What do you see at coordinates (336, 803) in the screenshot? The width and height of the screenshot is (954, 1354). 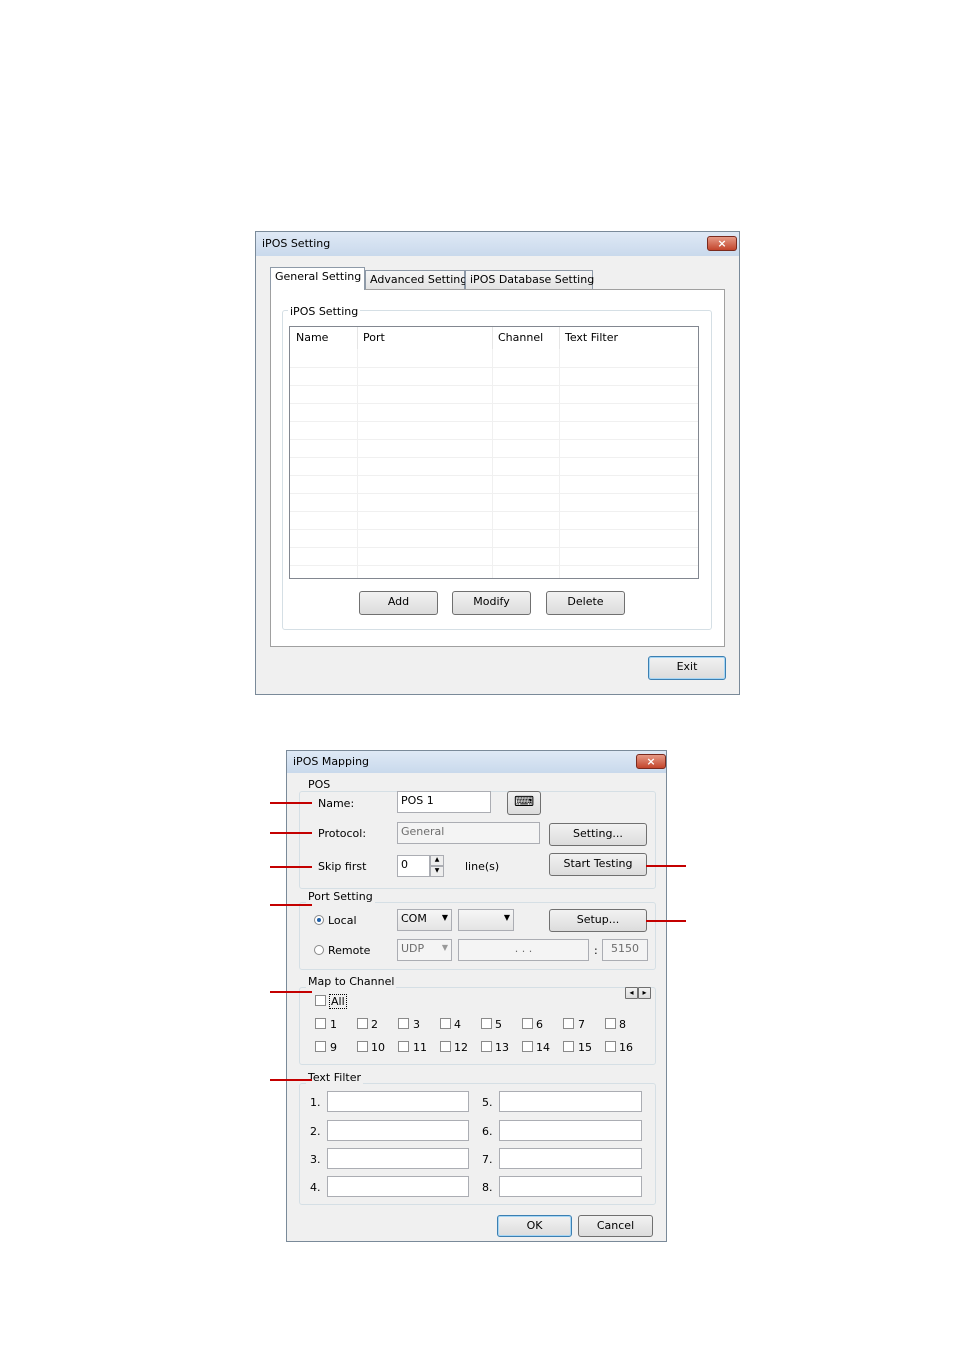 I see `name-label: Name:` at bounding box center [336, 803].